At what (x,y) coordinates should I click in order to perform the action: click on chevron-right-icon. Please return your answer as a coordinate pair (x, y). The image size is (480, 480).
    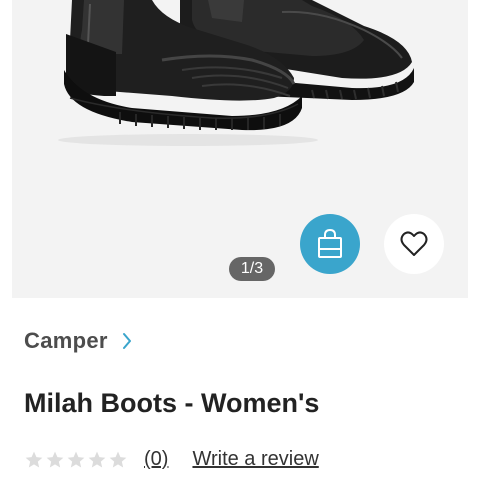
    Looking at the image, I should click on (127, 341).